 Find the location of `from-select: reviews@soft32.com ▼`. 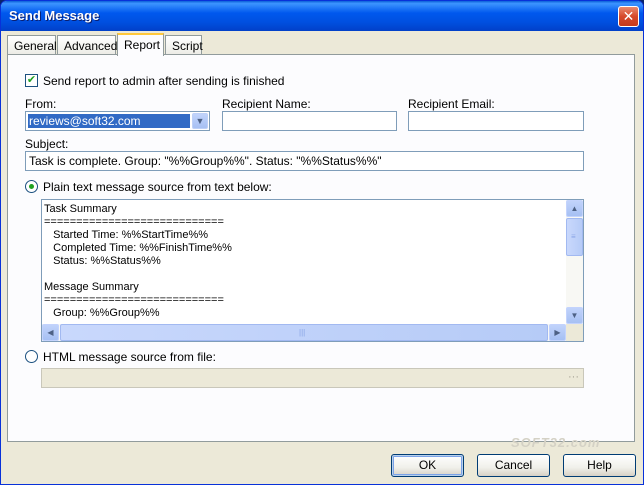

from-select: reviews@soft32.com ▼ is located at coordinates (117, 121).